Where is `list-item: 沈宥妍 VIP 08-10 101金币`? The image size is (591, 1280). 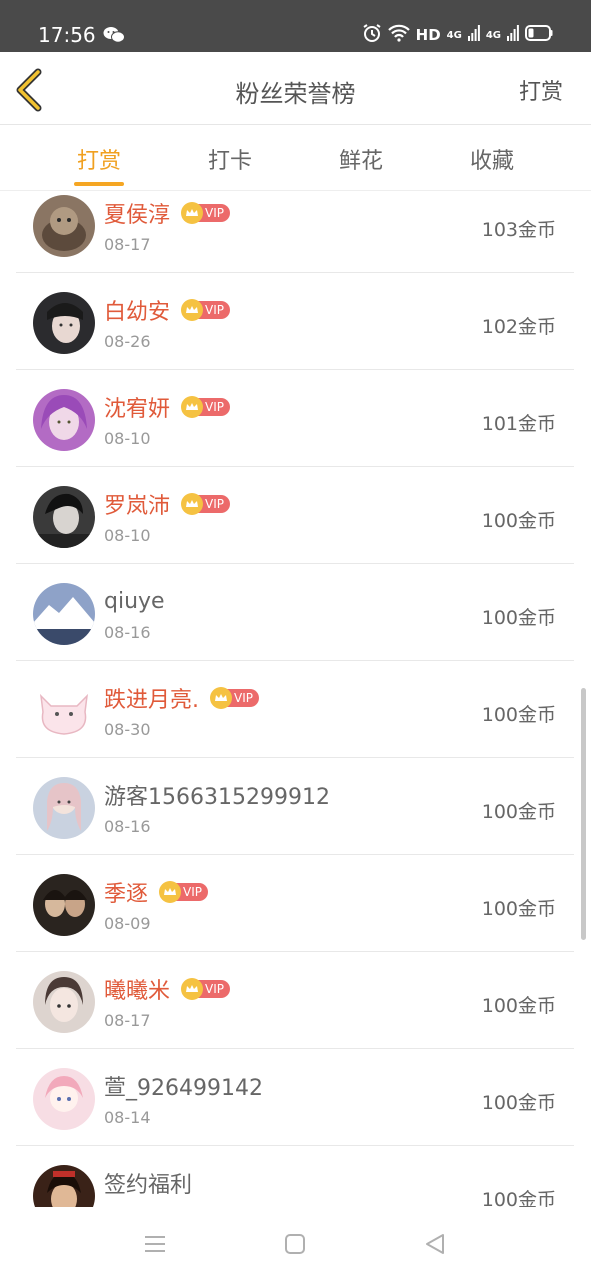
list-item: 沈宥妍 VIP 08-10 101金币 is located at coordinates (295, 418).